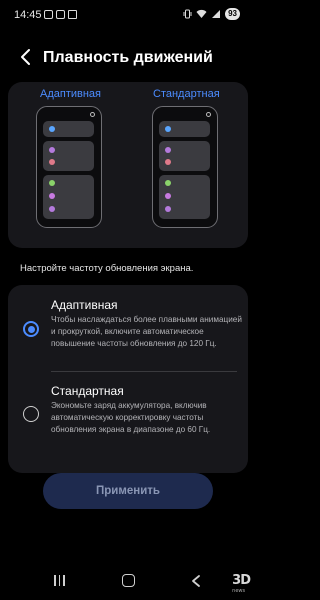 This screenshot has width=320, height=600. What do you see at coordinates (87, 391) in the screenshot?
I see `option-title: Стандартная` at bounding box center [87, 391].